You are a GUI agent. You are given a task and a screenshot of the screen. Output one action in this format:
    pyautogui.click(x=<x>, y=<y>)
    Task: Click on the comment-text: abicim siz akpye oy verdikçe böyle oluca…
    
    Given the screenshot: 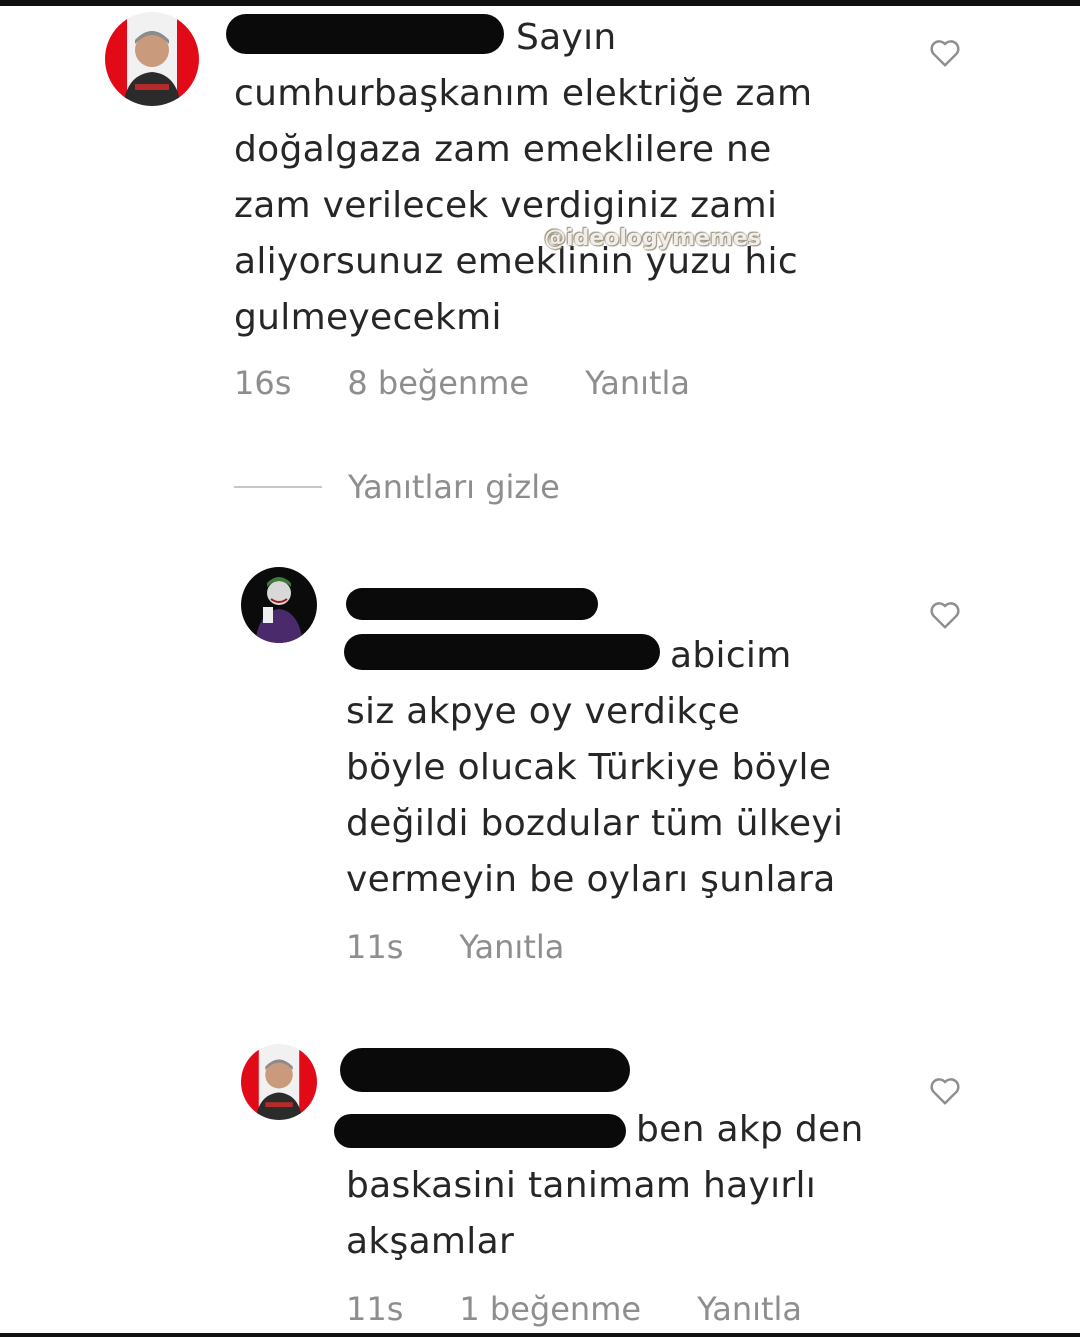 What is the action you would take?
    pyautogui.click(x=595, y=767)
    